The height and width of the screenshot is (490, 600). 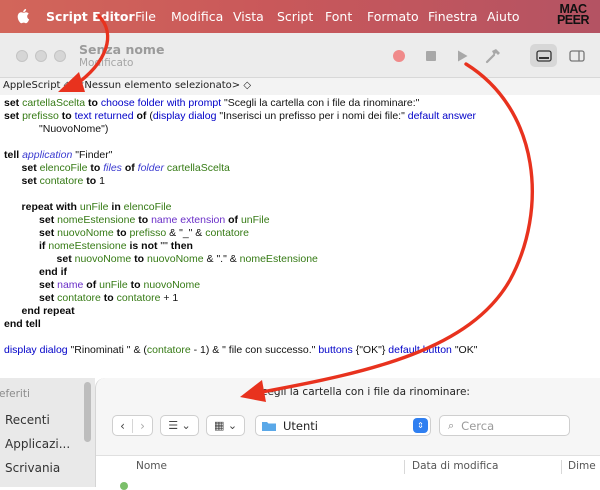 I want to click on code-line: set contatore to contatore + 1, so click(x=91, y=298).